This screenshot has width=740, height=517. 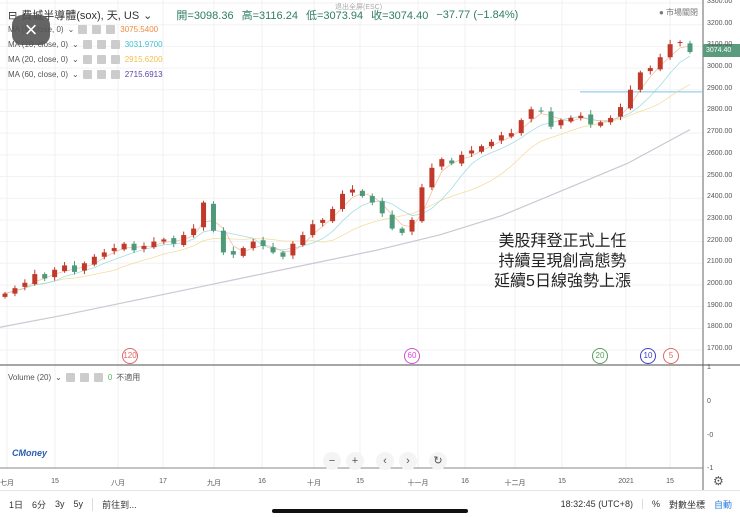 What do you see at coordinates (38, 59) in the screenshot?
I see `ma-label: MA (20, close, 0)` at bounding box center [38, 59].